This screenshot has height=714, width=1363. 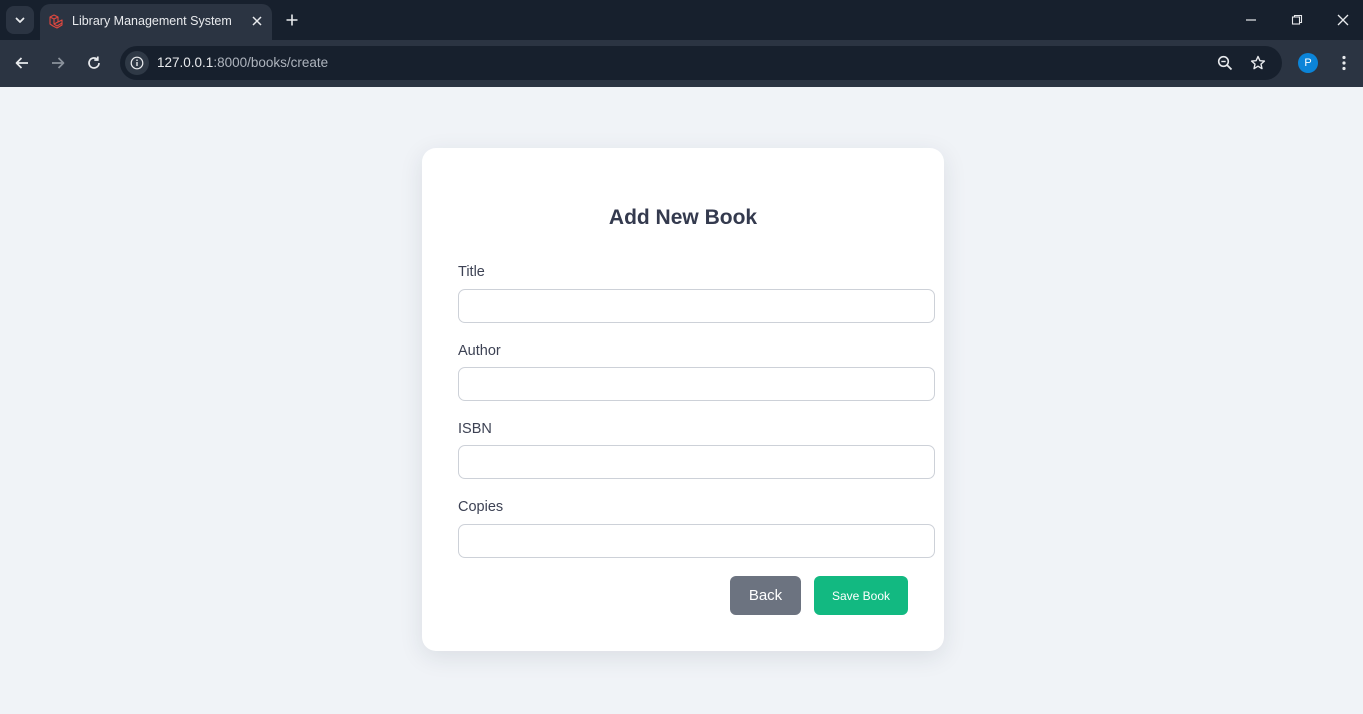 What do you see at coordinates (696, 306) in the screenshot?
I see `title-input` at bounding box center [696, 306].